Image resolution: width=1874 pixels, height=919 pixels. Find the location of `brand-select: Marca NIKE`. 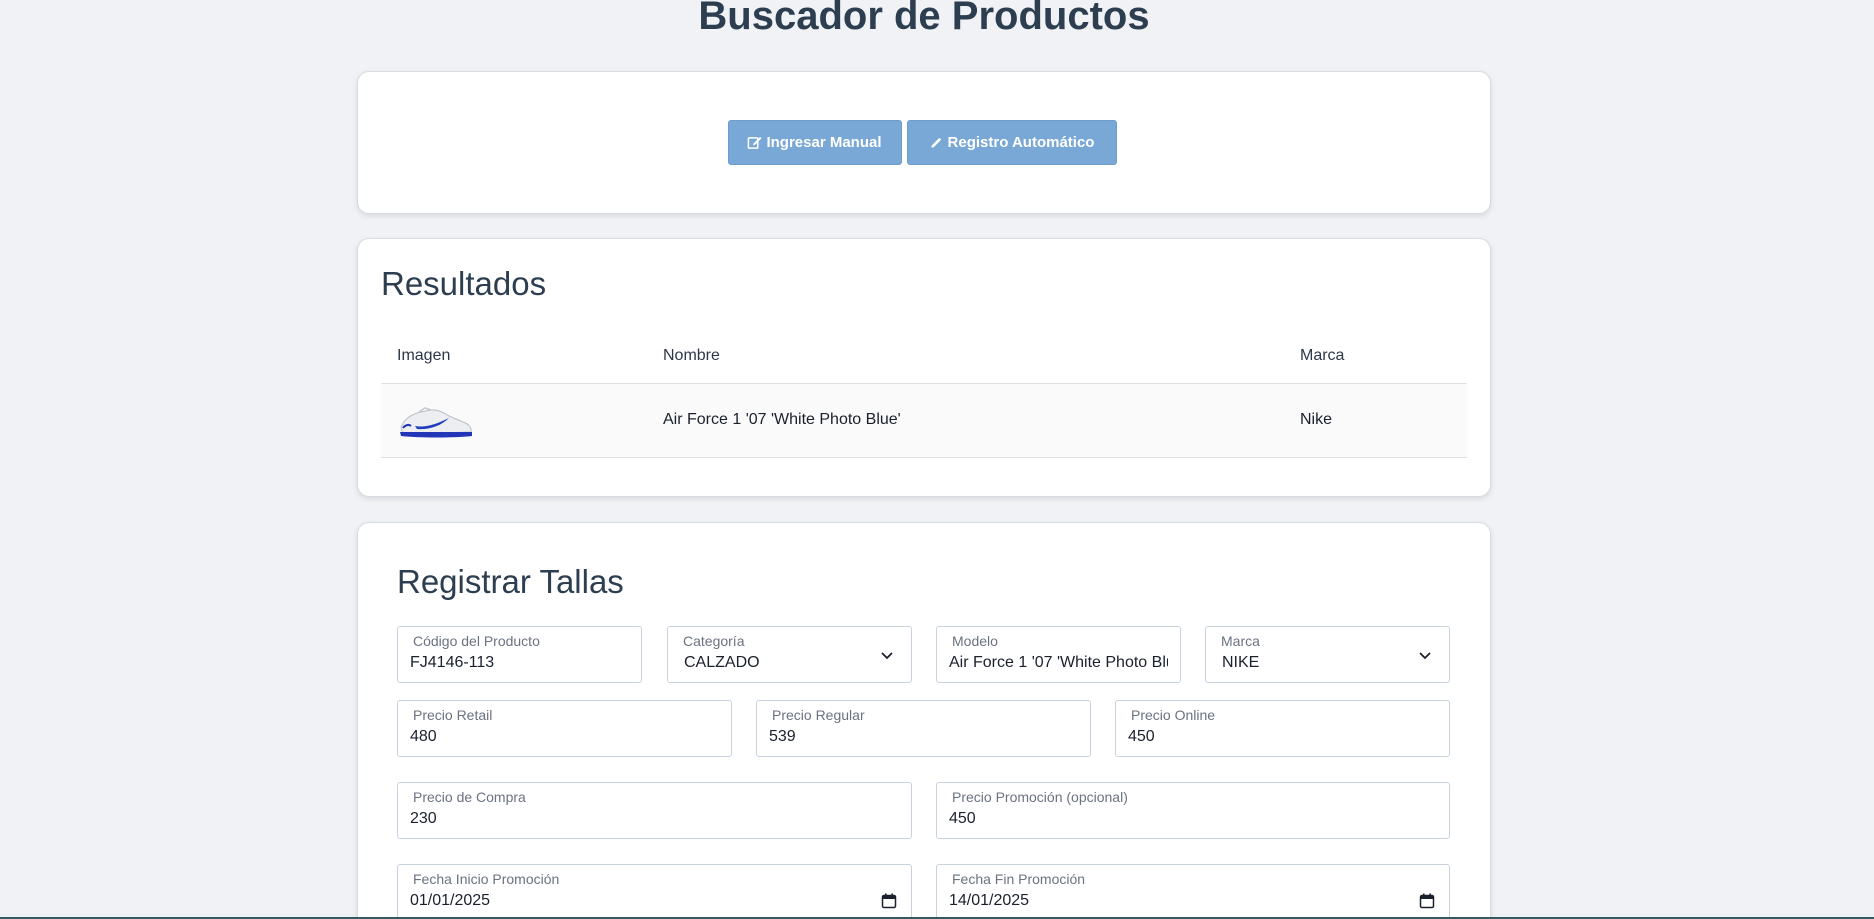

brand-select: Marca NIKE is located at coordinates (1327, 654).